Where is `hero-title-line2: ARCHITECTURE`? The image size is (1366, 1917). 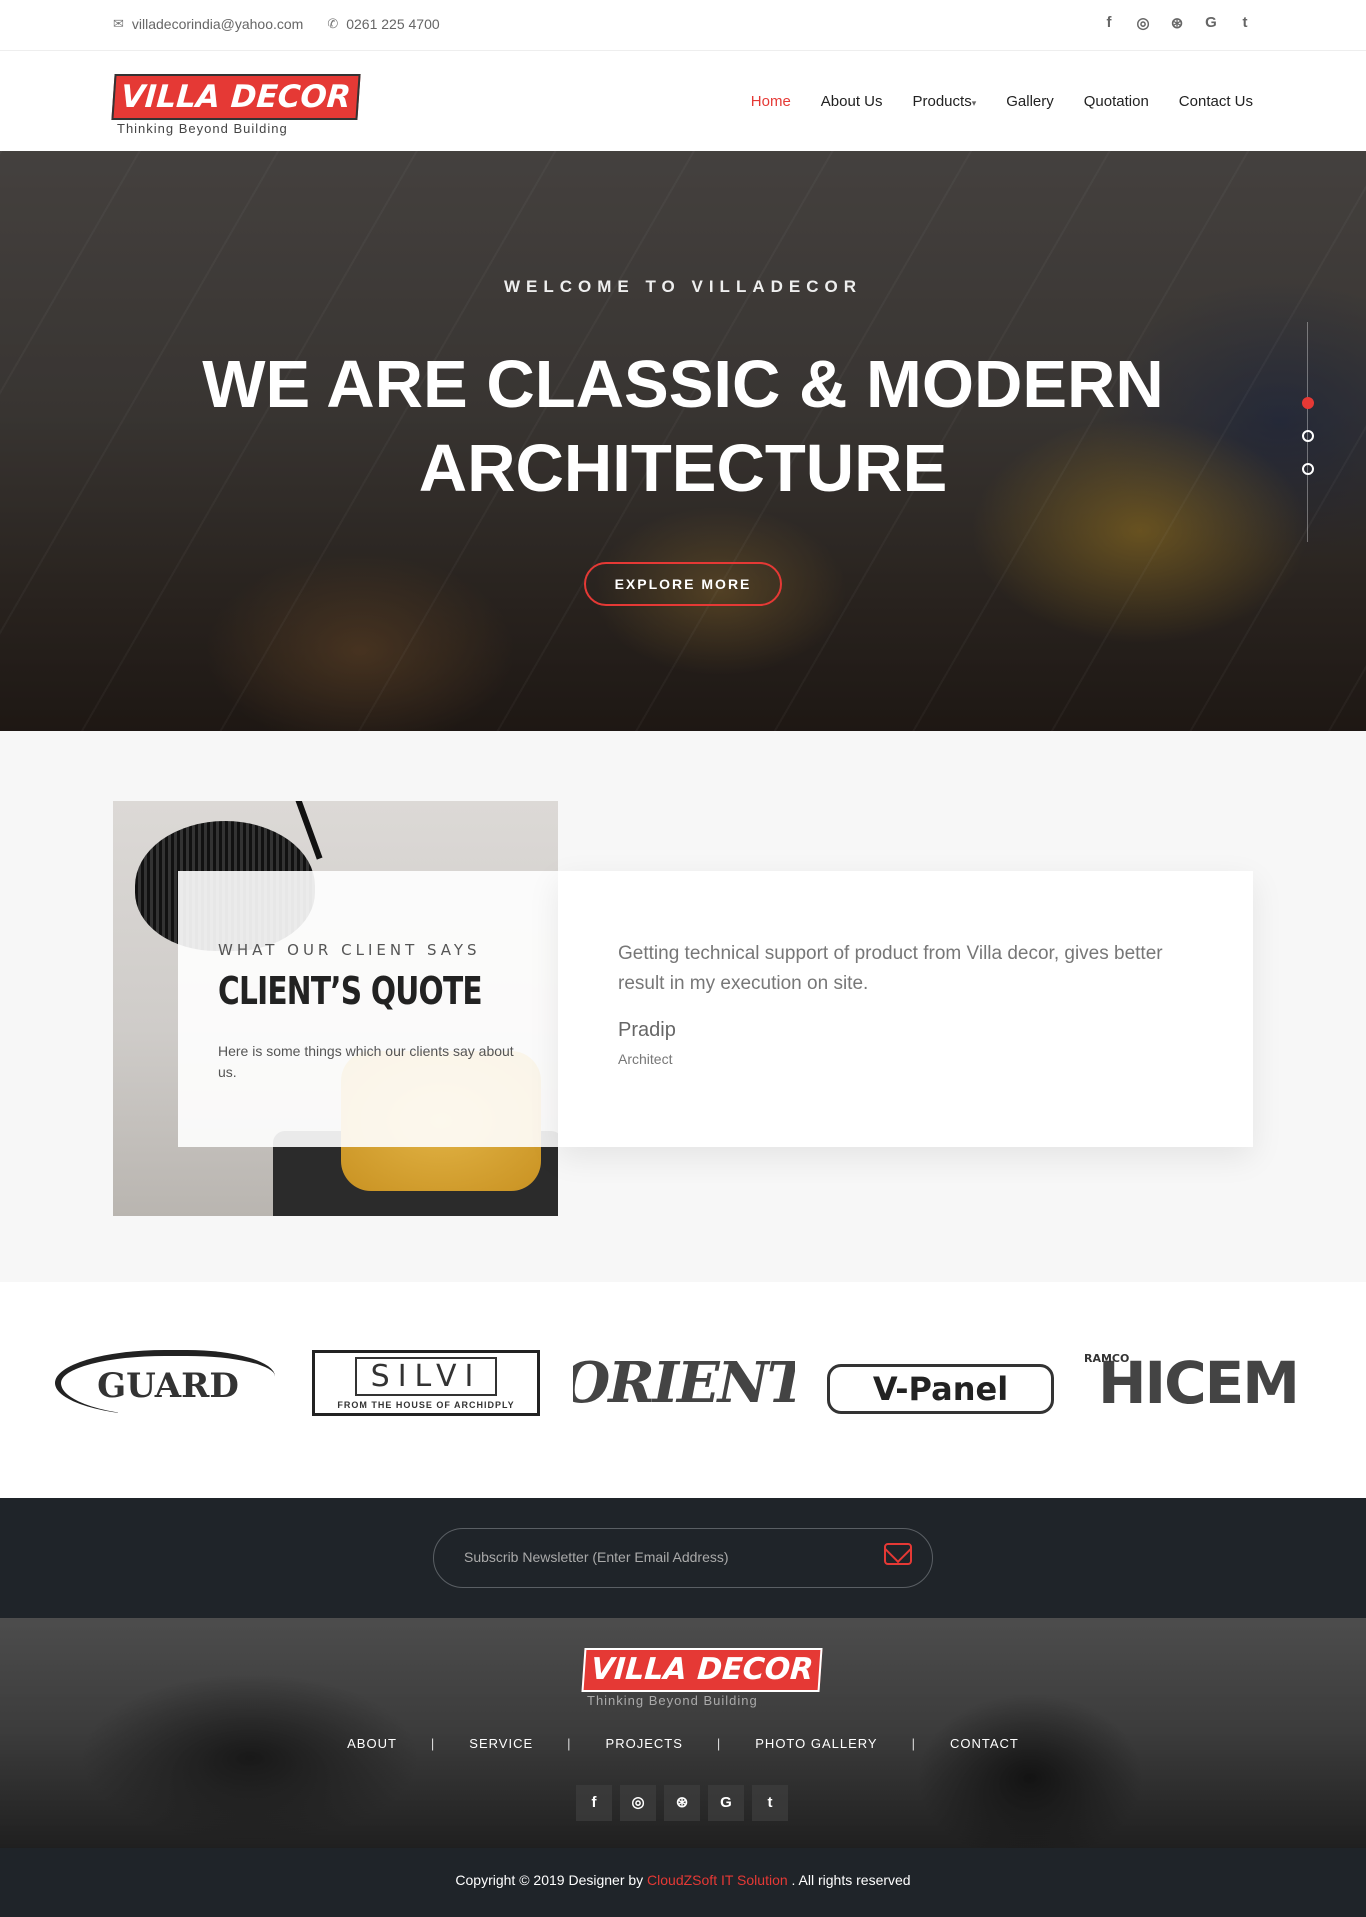
hero-title-line2: ARCHITECTURE is located at coordinates (683, 468).